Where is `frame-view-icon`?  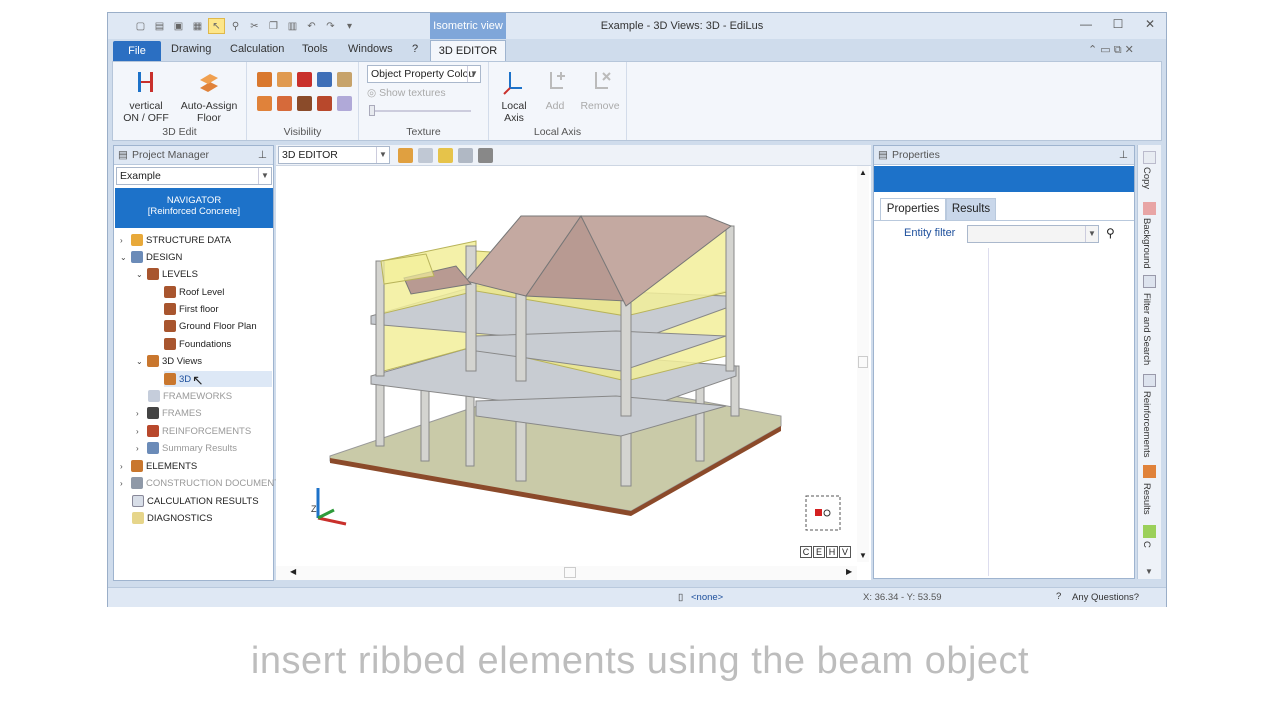
frame-view-icon is located at coordinates (465, 155).